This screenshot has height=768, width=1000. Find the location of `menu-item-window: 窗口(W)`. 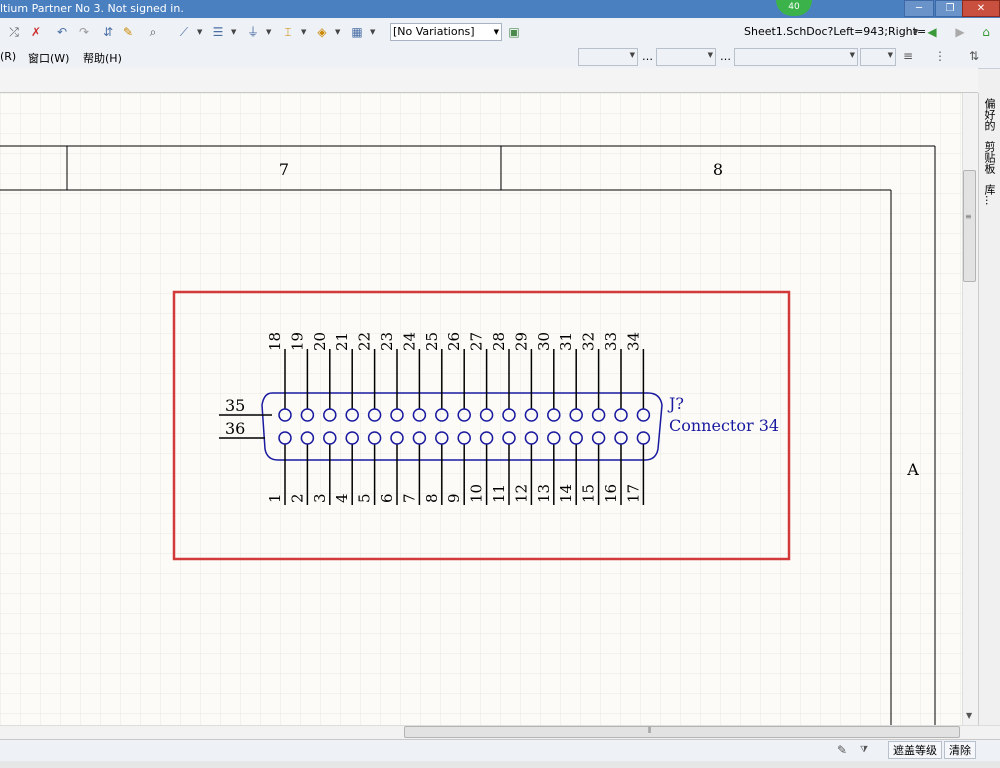

menu-item-window: 窗口(W) is located at coordinates (48, 58).